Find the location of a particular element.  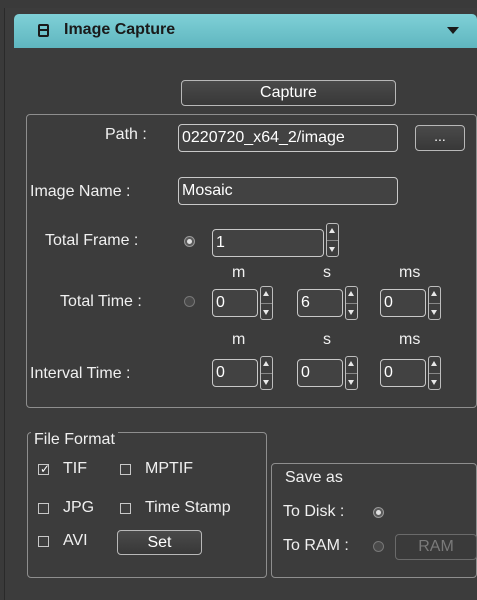

set-button: Set is located at coordinates (159, 542).